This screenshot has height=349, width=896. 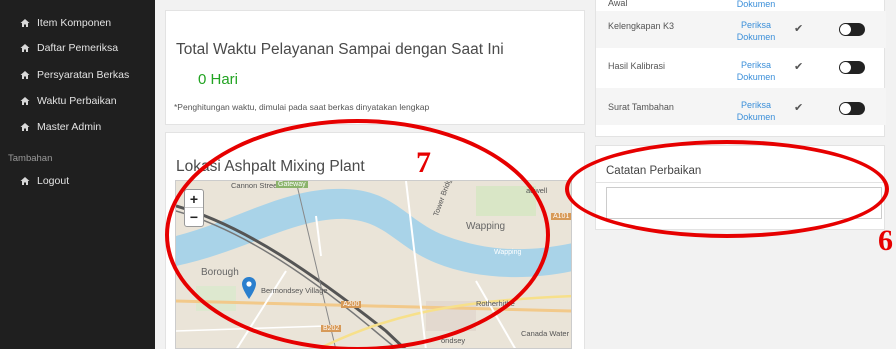 What do you see at coordinates (561, 216) in the screenshot?
I see `map-label: A101` at bounding box center [561, 216].